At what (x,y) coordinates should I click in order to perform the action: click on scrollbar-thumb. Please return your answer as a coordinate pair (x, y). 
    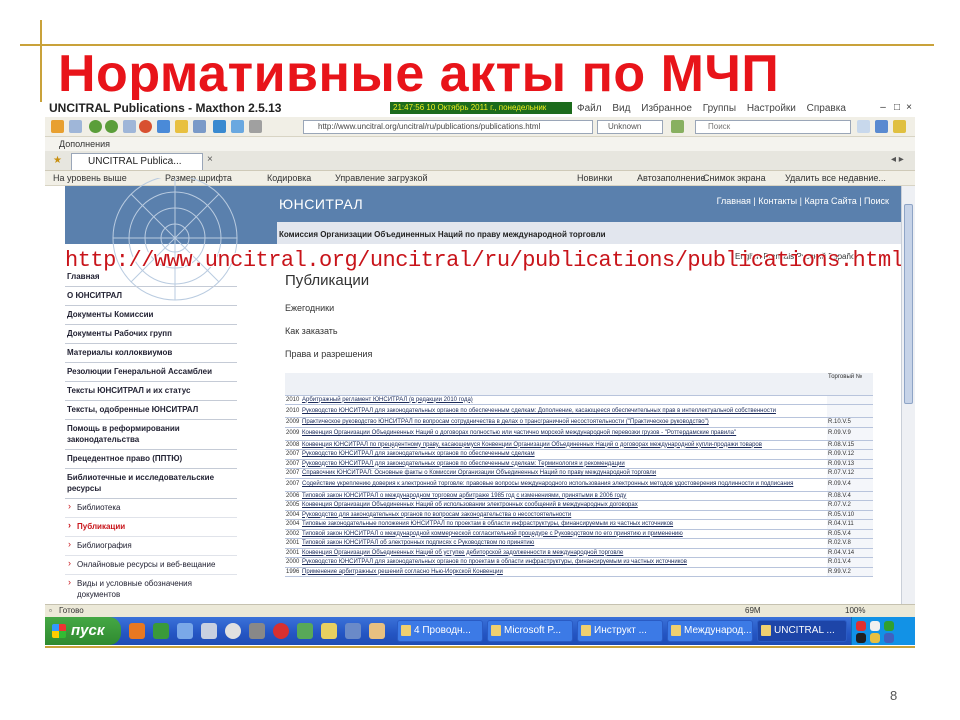
    Looking at the image, I should click on (908, 304).